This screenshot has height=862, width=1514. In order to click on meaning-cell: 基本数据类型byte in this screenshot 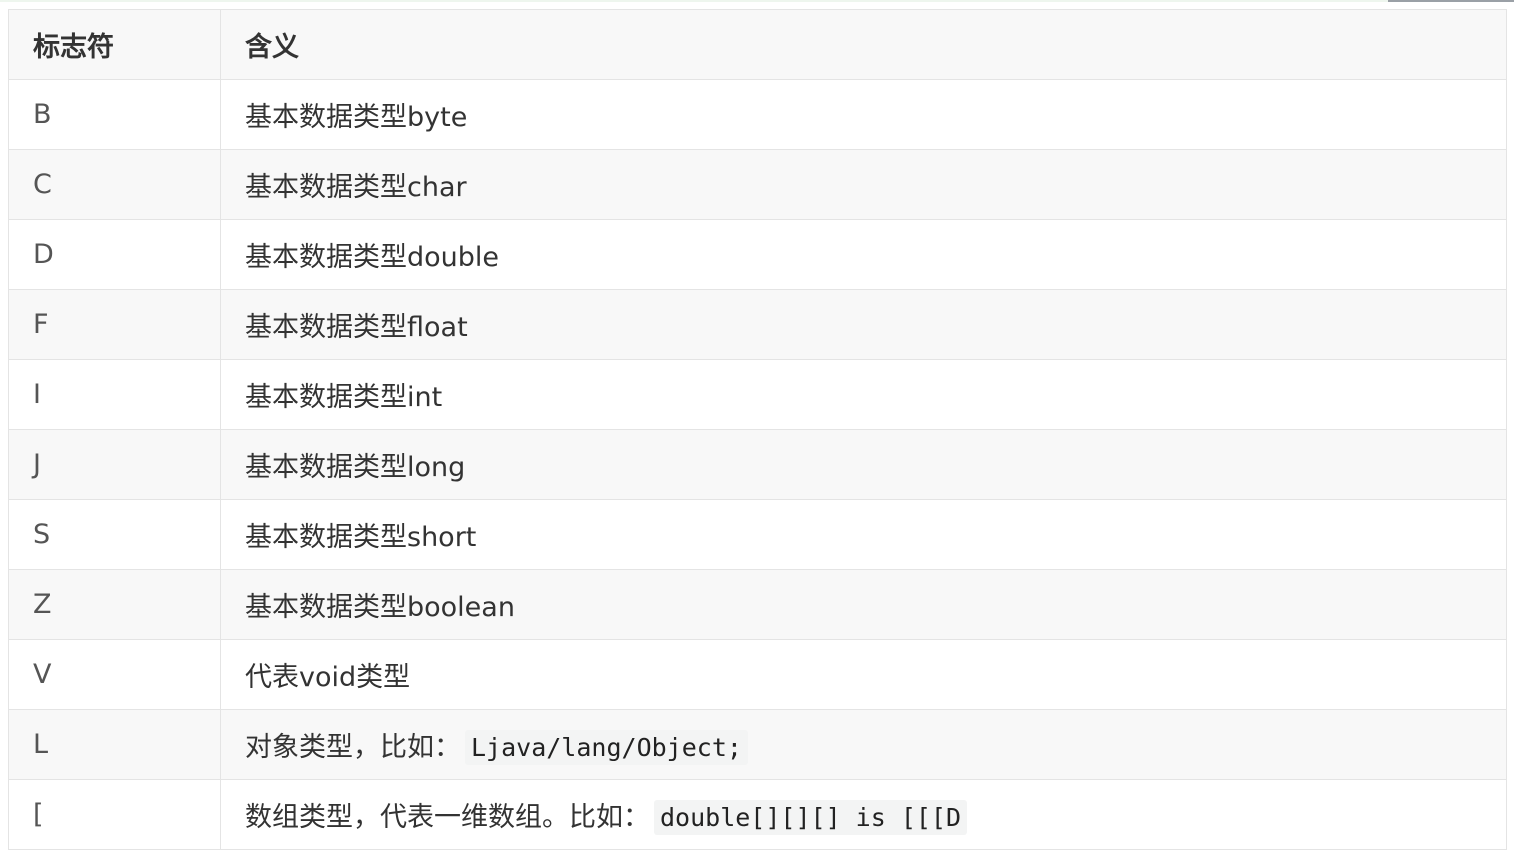, I will do `click(863, 114)`.